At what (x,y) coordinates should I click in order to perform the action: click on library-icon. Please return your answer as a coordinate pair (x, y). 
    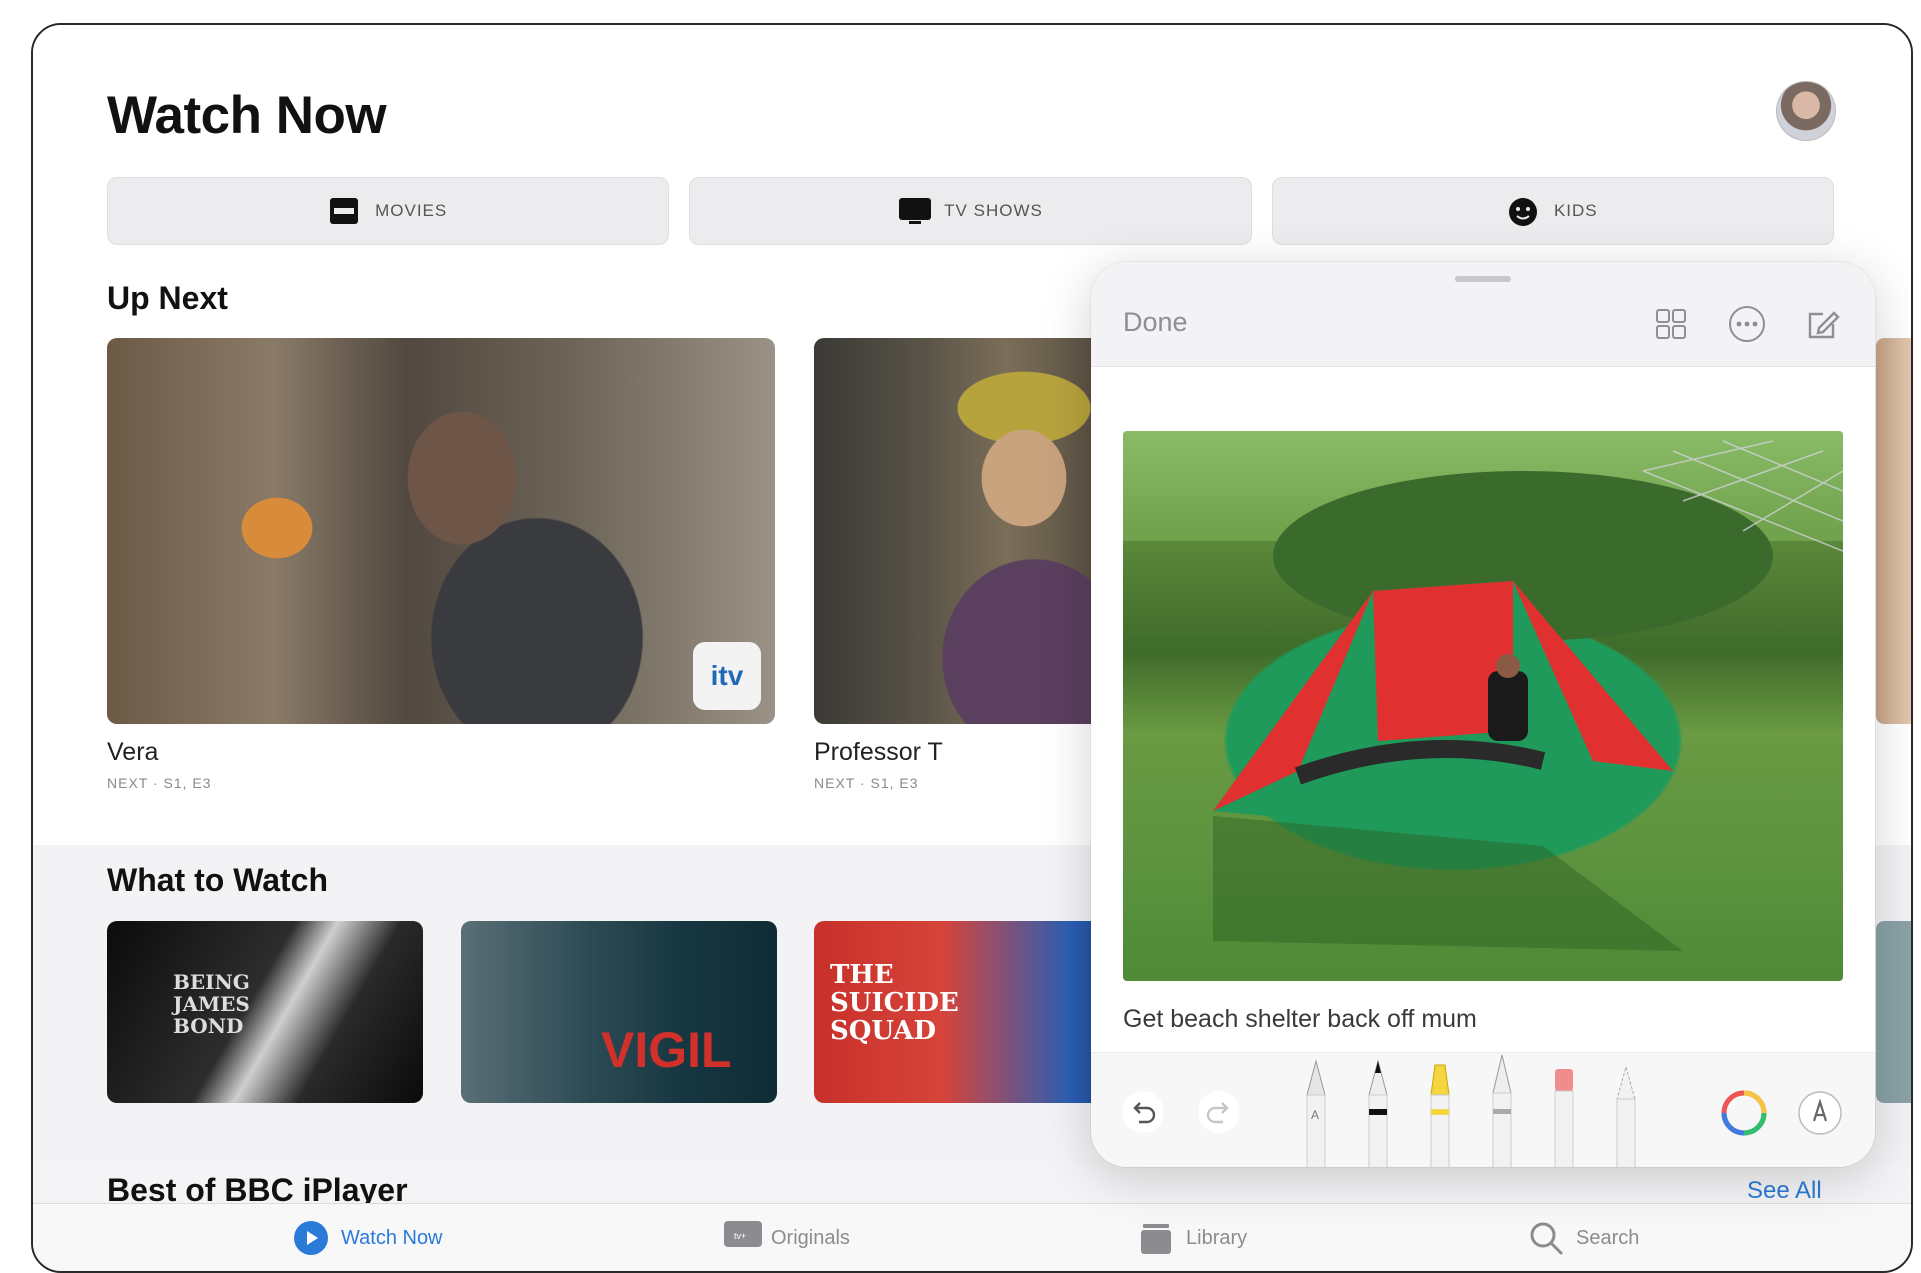
    Looking at the image, I should click on (1156, 1238).